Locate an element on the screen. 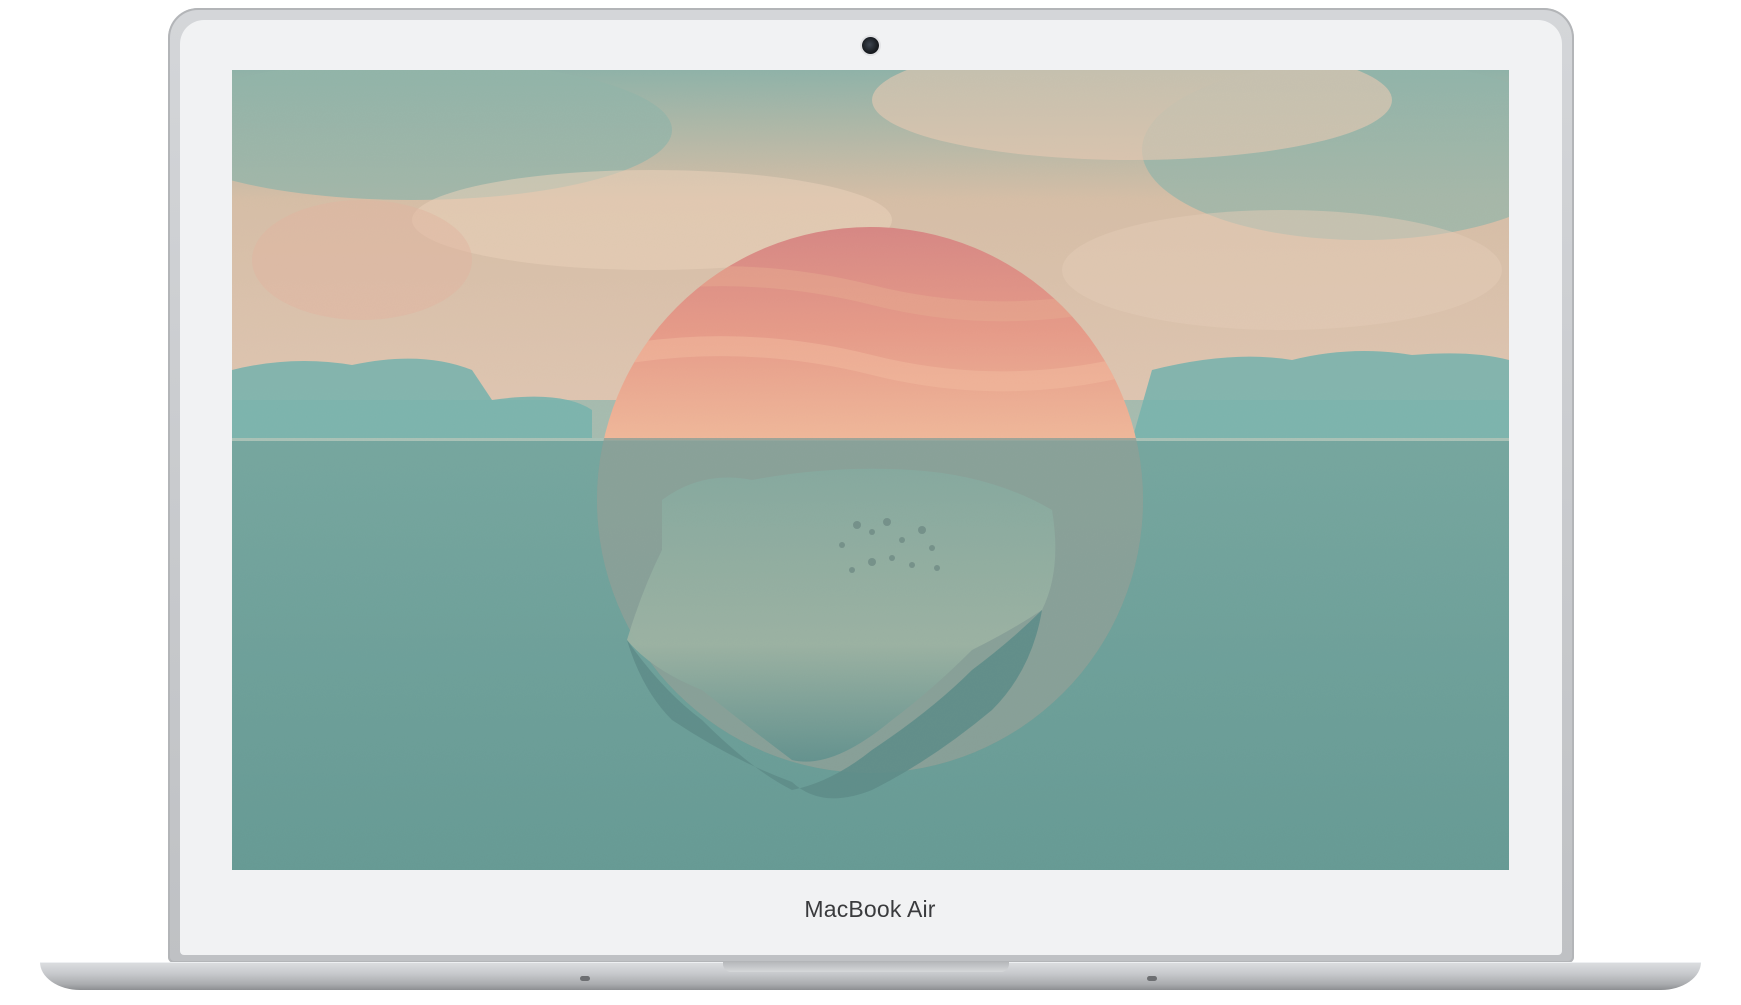  device-brand-label: MacBook Air is located at coordinates (870, 909).